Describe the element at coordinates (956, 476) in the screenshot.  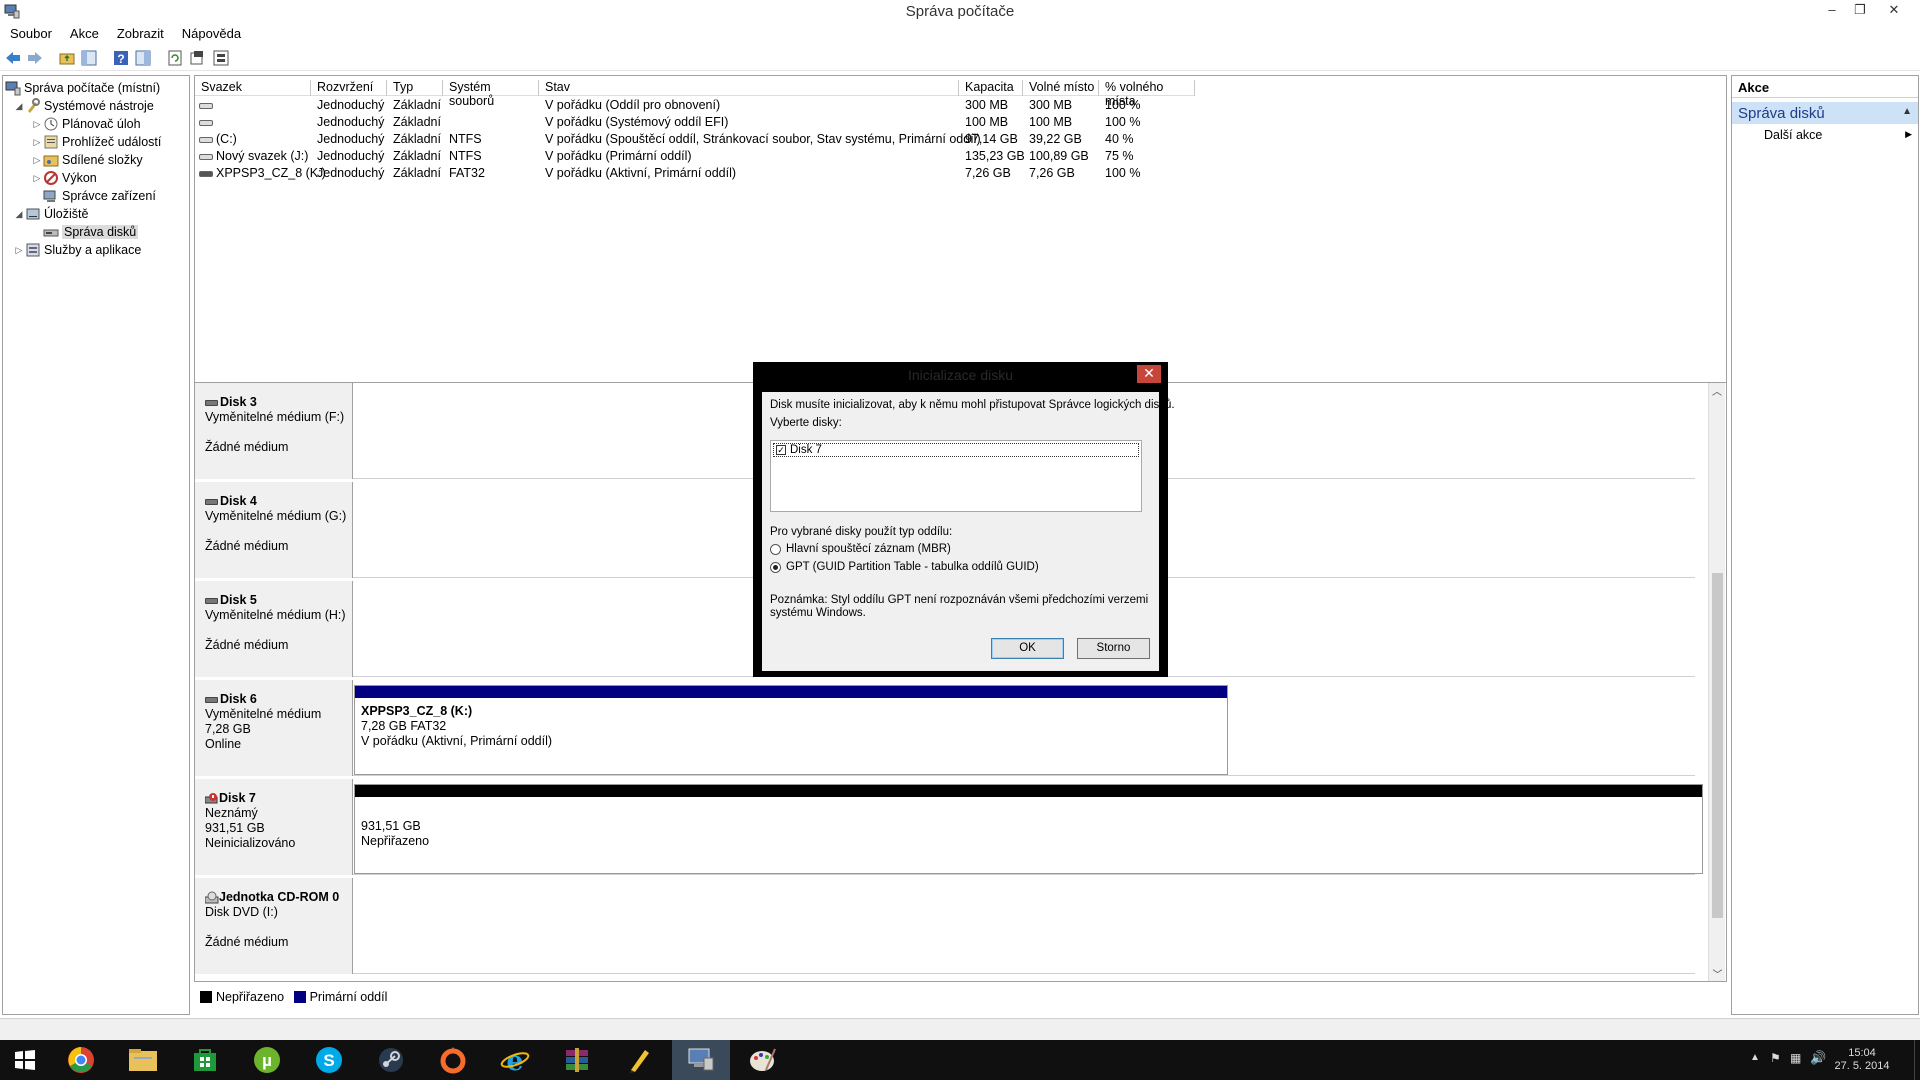
I see `disk-listbox: ✓ Disk 7` at that location.